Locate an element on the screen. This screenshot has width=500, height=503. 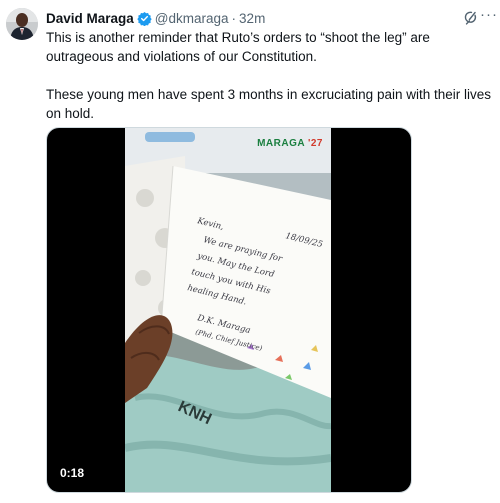
author-name: David Maraga is located at coordinates (90, 18).